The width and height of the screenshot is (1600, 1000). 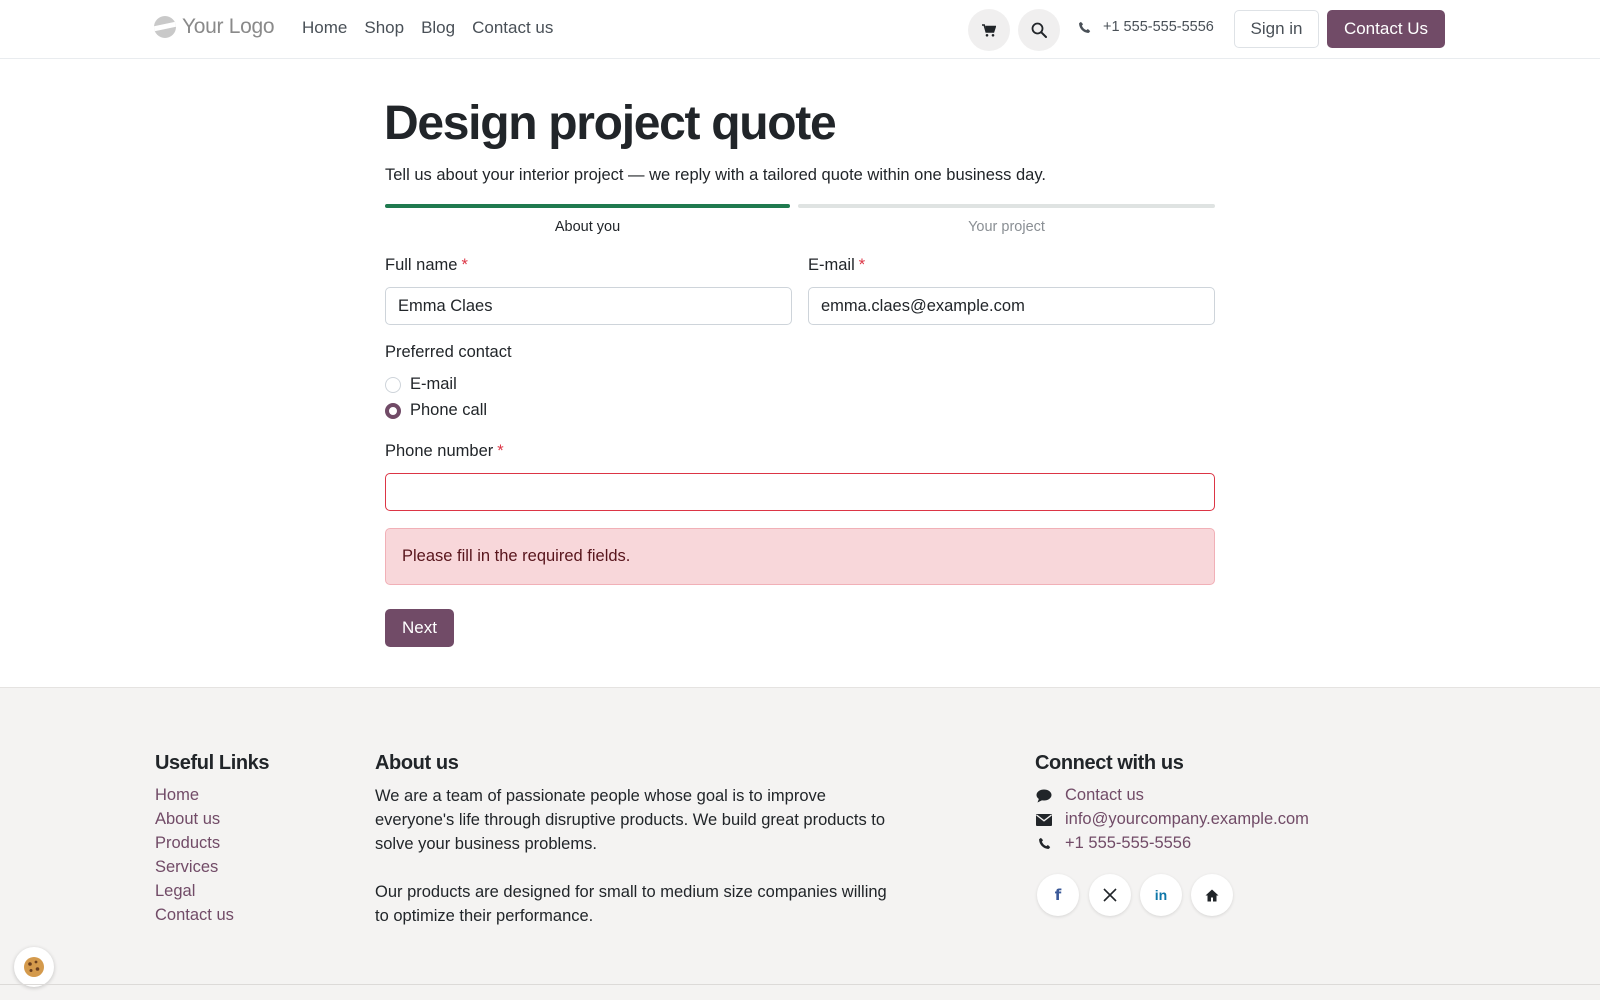 I want to click on header-phone-link: +1 555-555-5556, so click(x=1146, y=27).